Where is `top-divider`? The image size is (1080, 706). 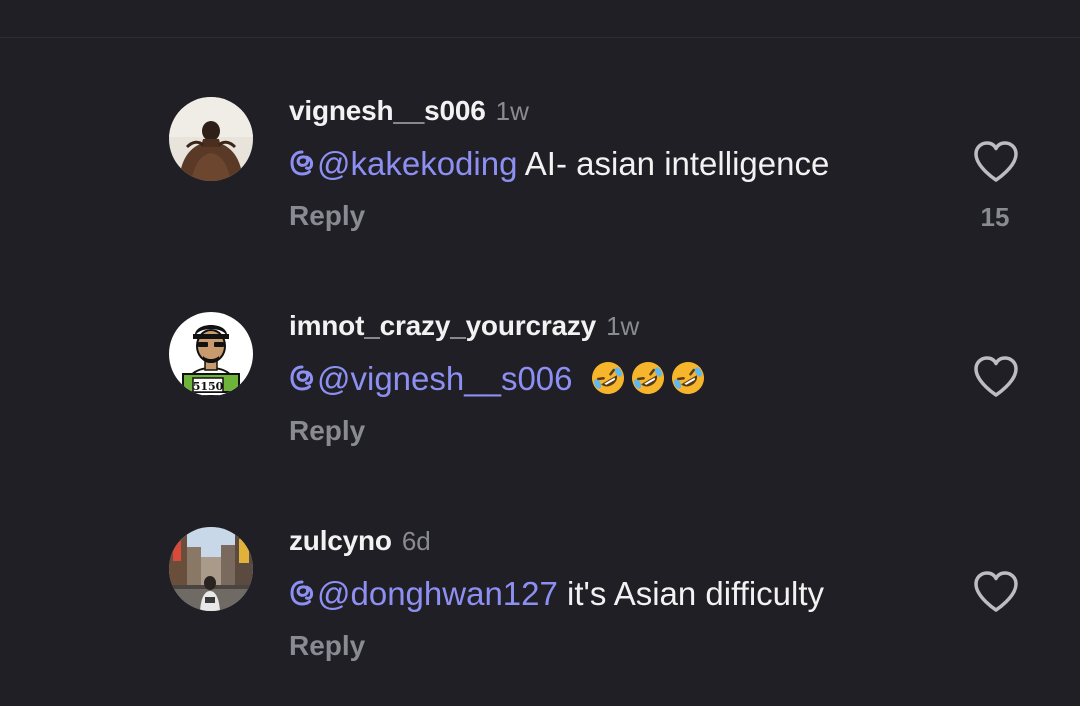
top-divider is located at coordinates (540, 37).